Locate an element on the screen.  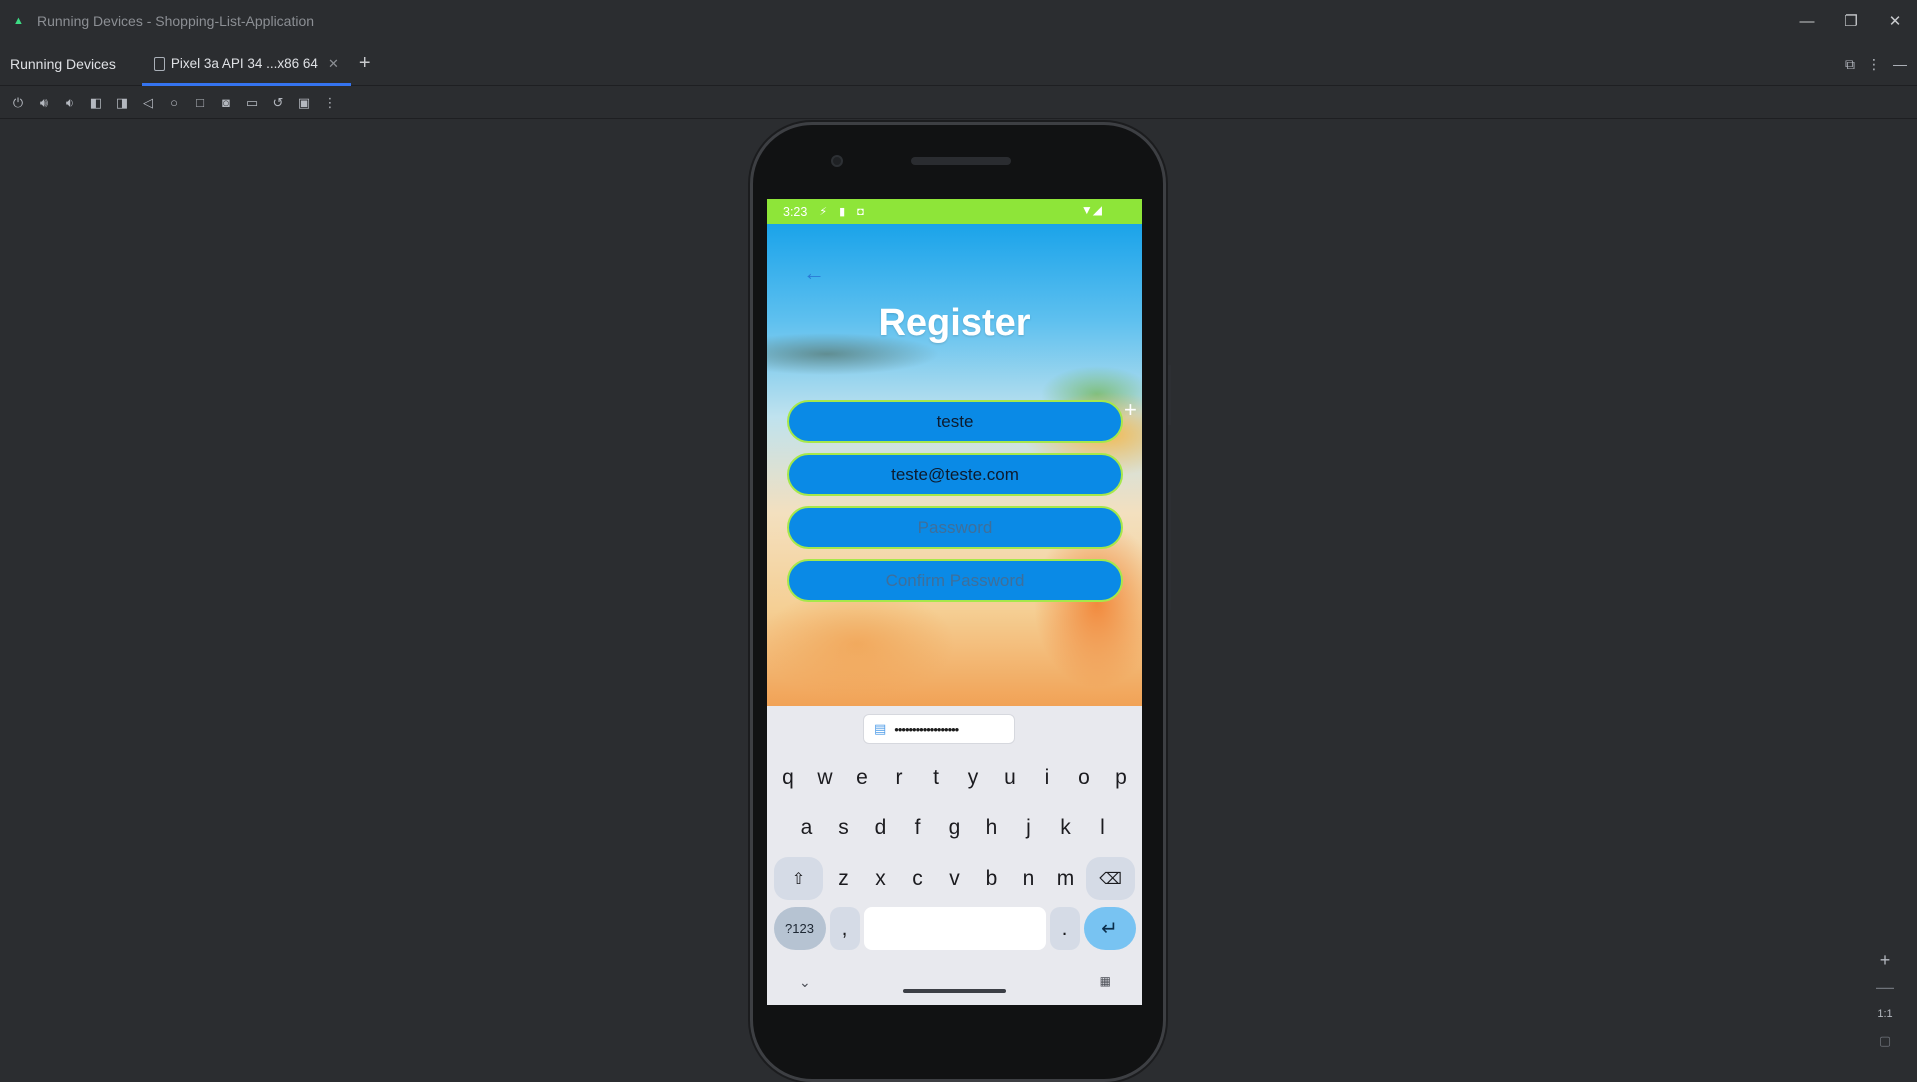
window-controls: — ❐ ✕ is located at coordinates (1851, 21).